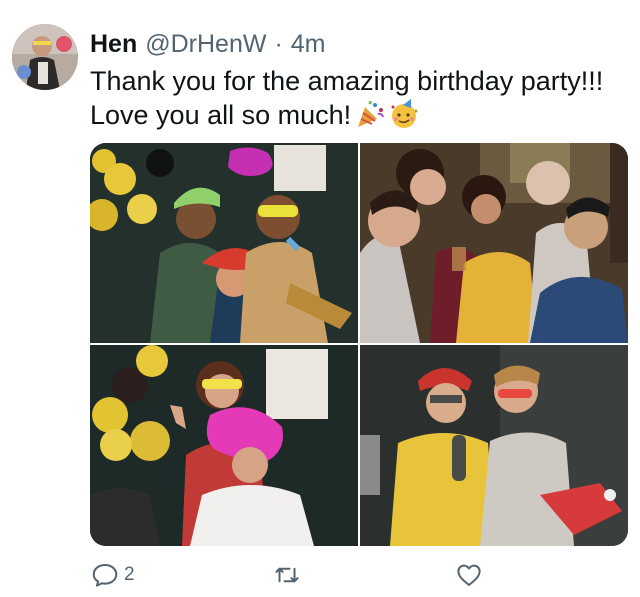 The height and width of the screenshot is (597, 640). I want to click on reply-button: 2, so click(112, 575).